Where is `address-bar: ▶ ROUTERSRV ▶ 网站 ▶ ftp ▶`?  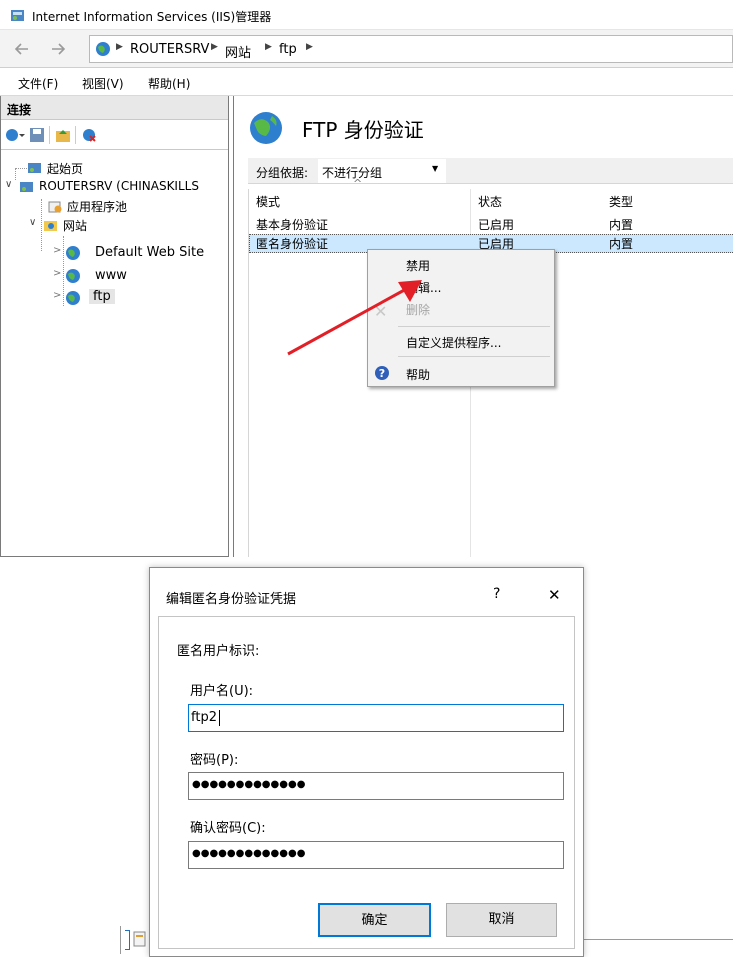 address-bar: ▶ ROUTERSRV ▶ 网站 ▶ ftp ▶ is located at coordinates (366, 49).